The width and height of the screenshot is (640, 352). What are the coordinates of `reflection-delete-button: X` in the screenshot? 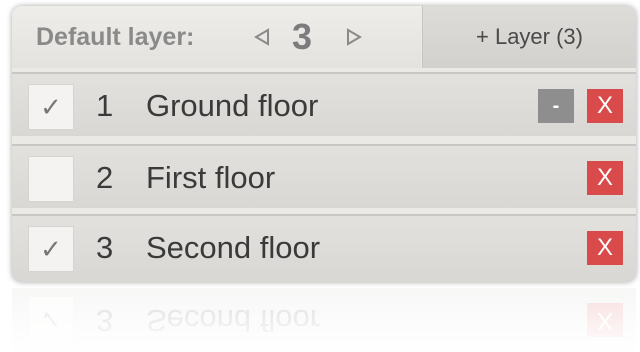 It's located at (605, 320).